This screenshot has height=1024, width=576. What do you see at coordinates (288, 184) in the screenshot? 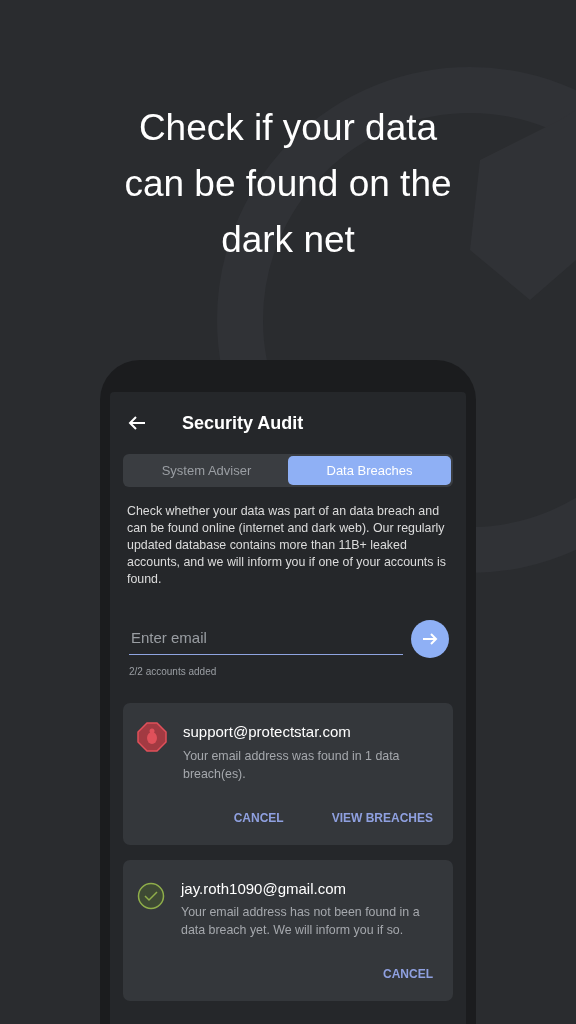
I see `headline: Check if your data can be found on the dark net` at bounding box center [288, 184].